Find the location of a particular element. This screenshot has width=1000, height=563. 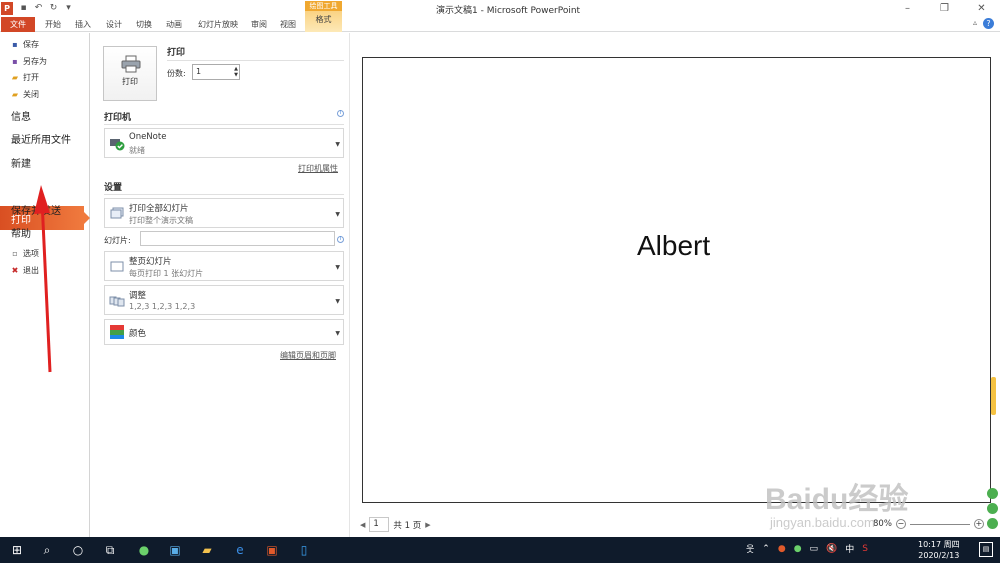

color-swatch-icon is located at coordinates (117, 332).